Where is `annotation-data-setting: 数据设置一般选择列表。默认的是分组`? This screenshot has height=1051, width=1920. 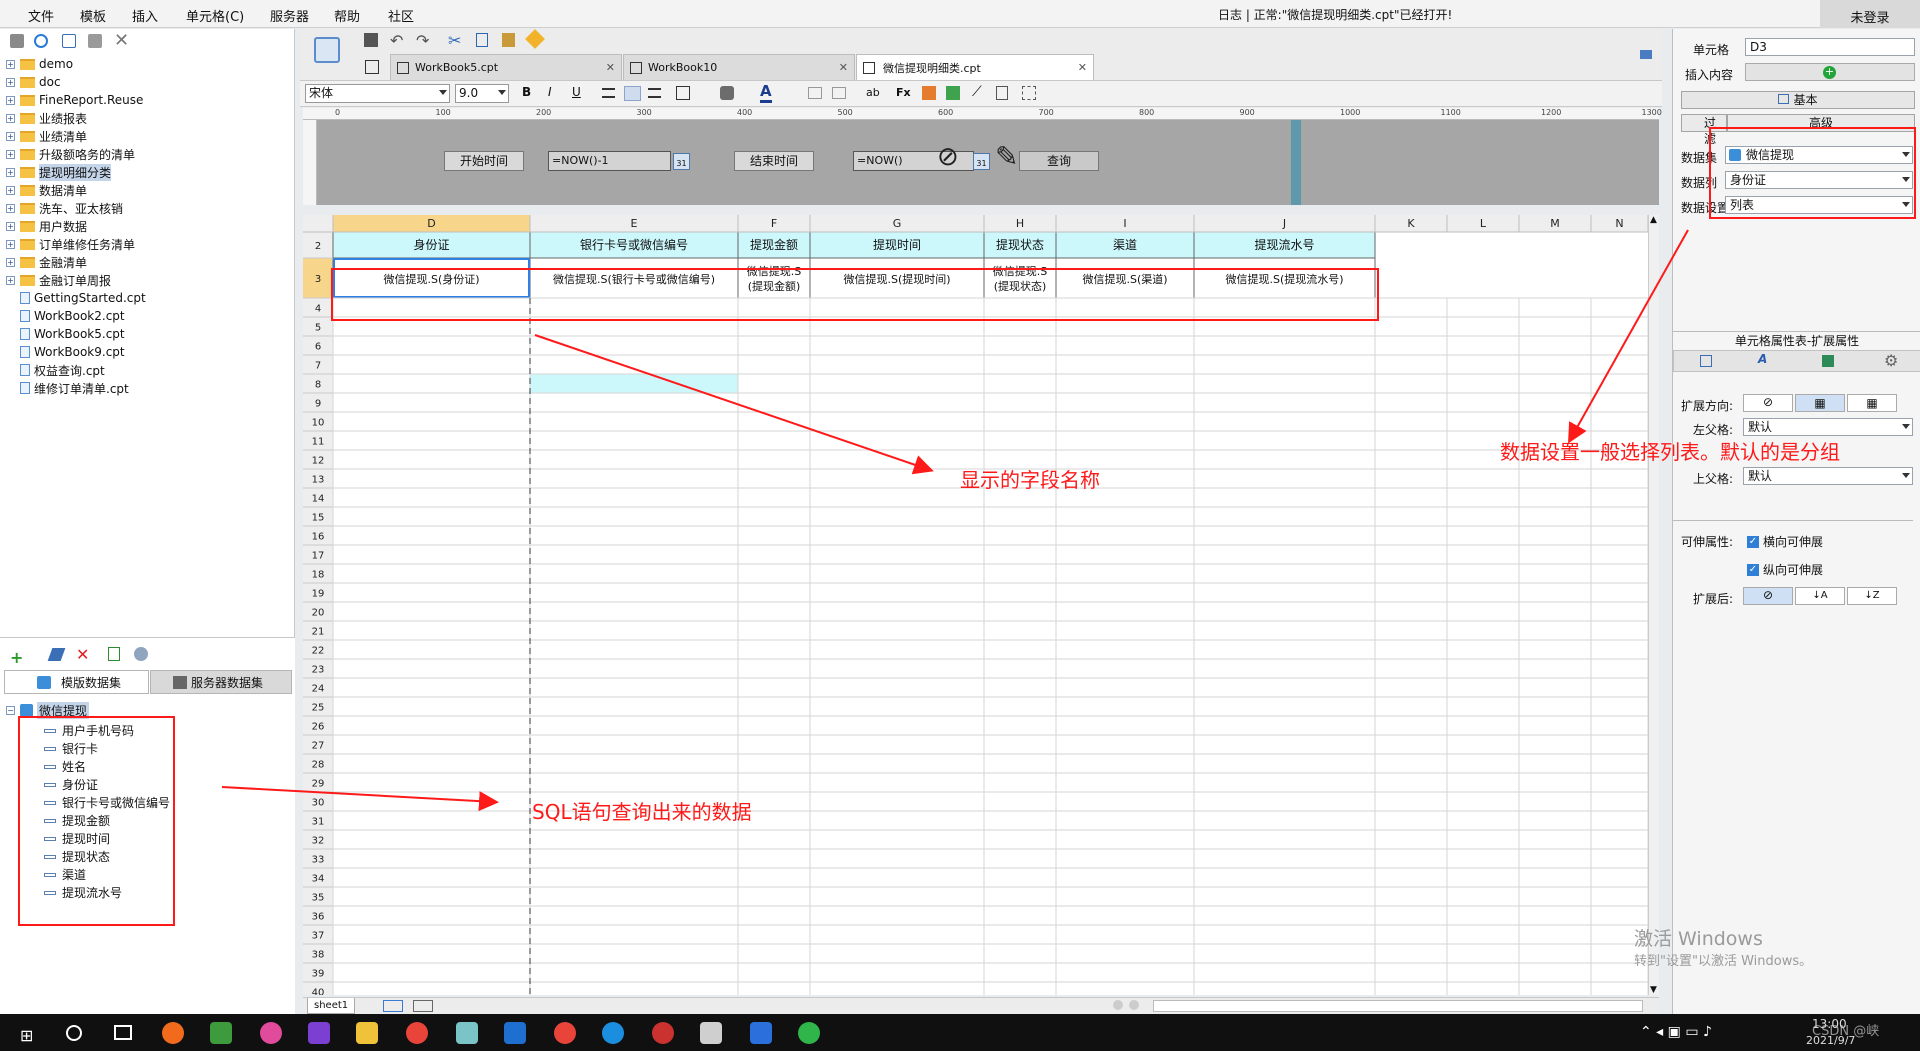 annotation-data-setting: 数据设置一般选择列表。默认的是分组 is located at coordinates (1670, 452).